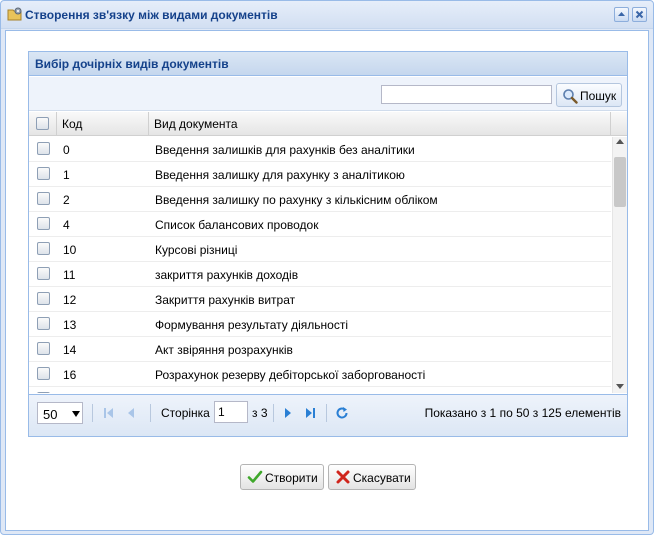 The width and height of the screenshot is (654, 535). I want to click on row-code: 16, so click(70, 375).